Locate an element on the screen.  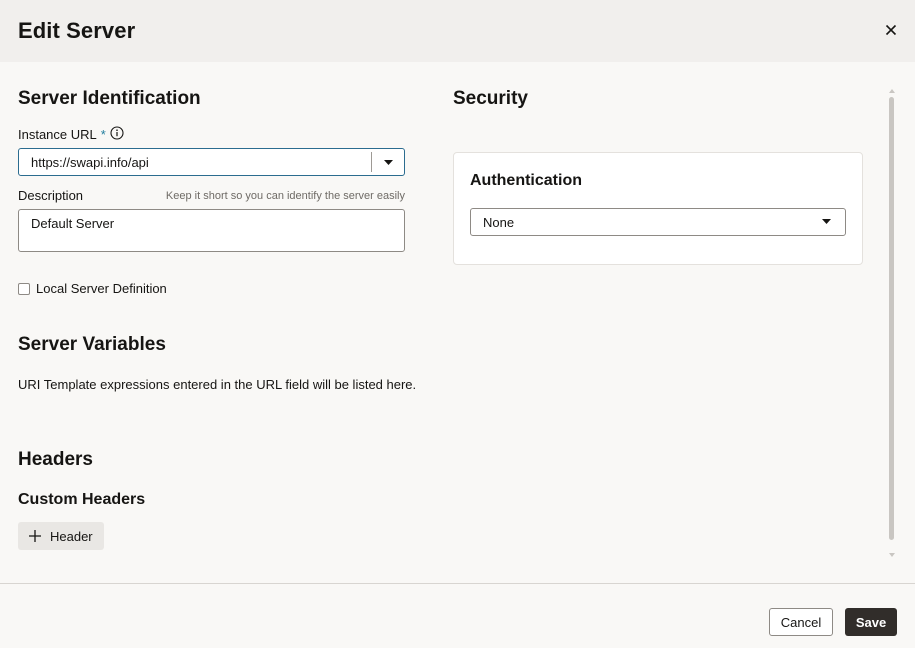
headers-heading: Headers is located at coordinates (55, 459).